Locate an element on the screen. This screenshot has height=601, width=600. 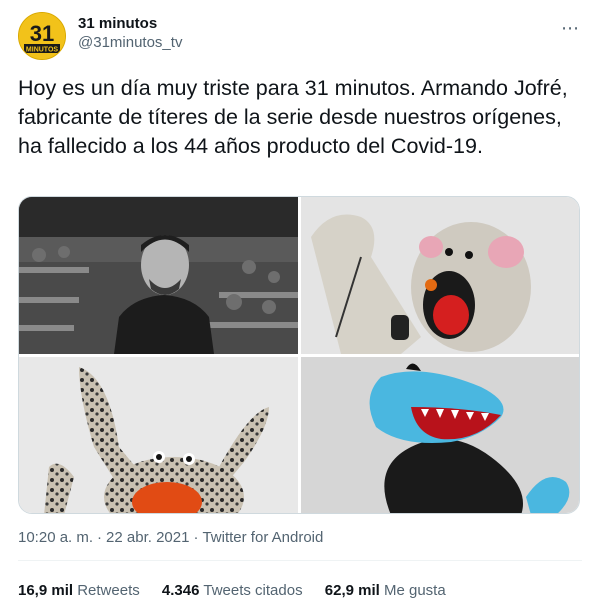
photo-blue-dog-puppet is located at coordinates (440, 435).